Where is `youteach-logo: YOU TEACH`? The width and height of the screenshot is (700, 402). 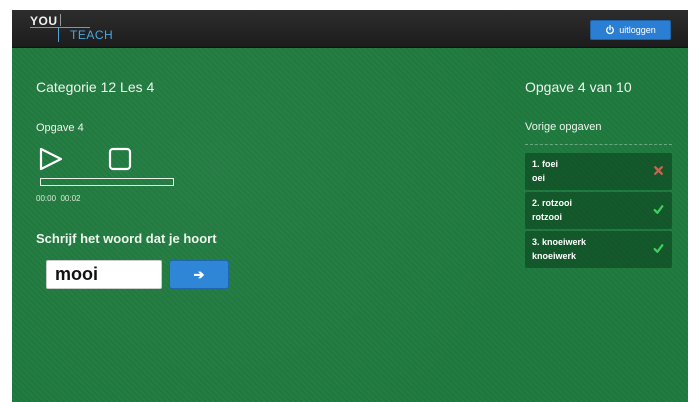
youteach-logo: YOU TEACH is located at coordinates (72, 29).